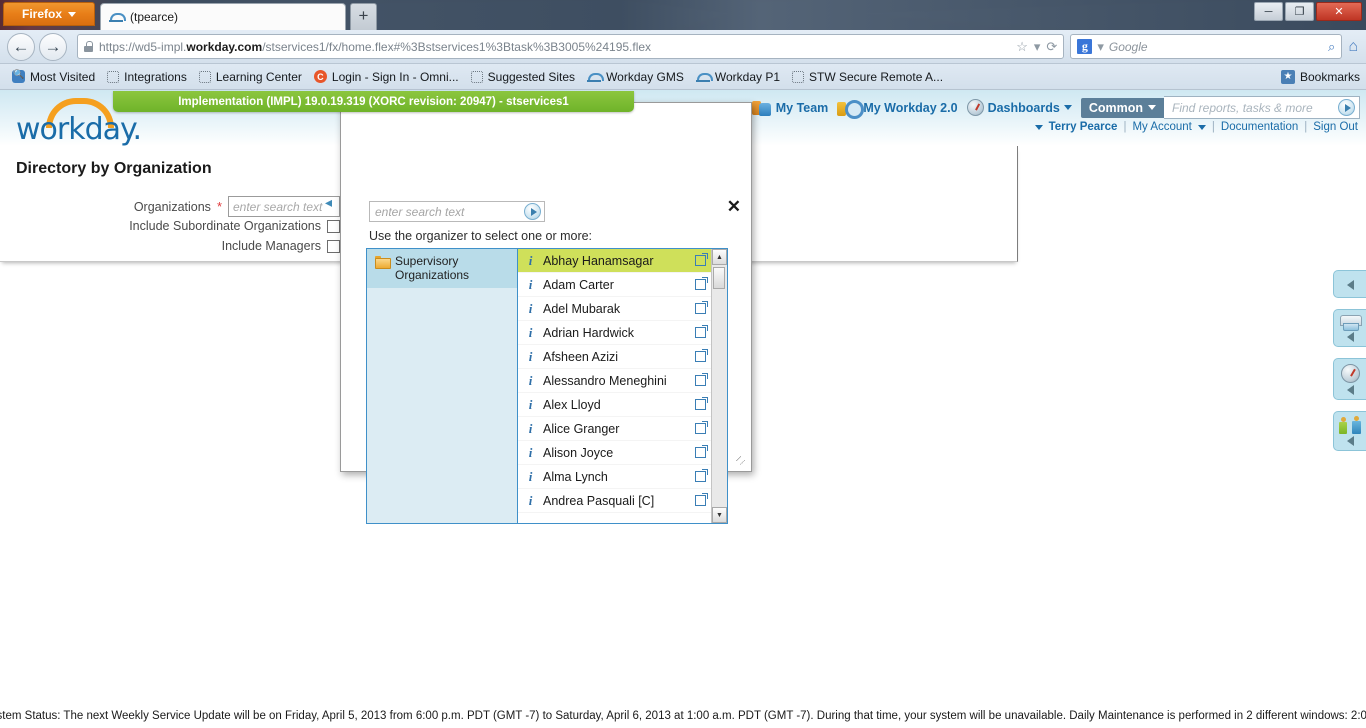 Image resolution: width=1366 pixels, height=728 pixels. Describe the element at coordinates (738, 77) in the screenshot. I see `bookmark-workday-p1: Workday P1` at that location.